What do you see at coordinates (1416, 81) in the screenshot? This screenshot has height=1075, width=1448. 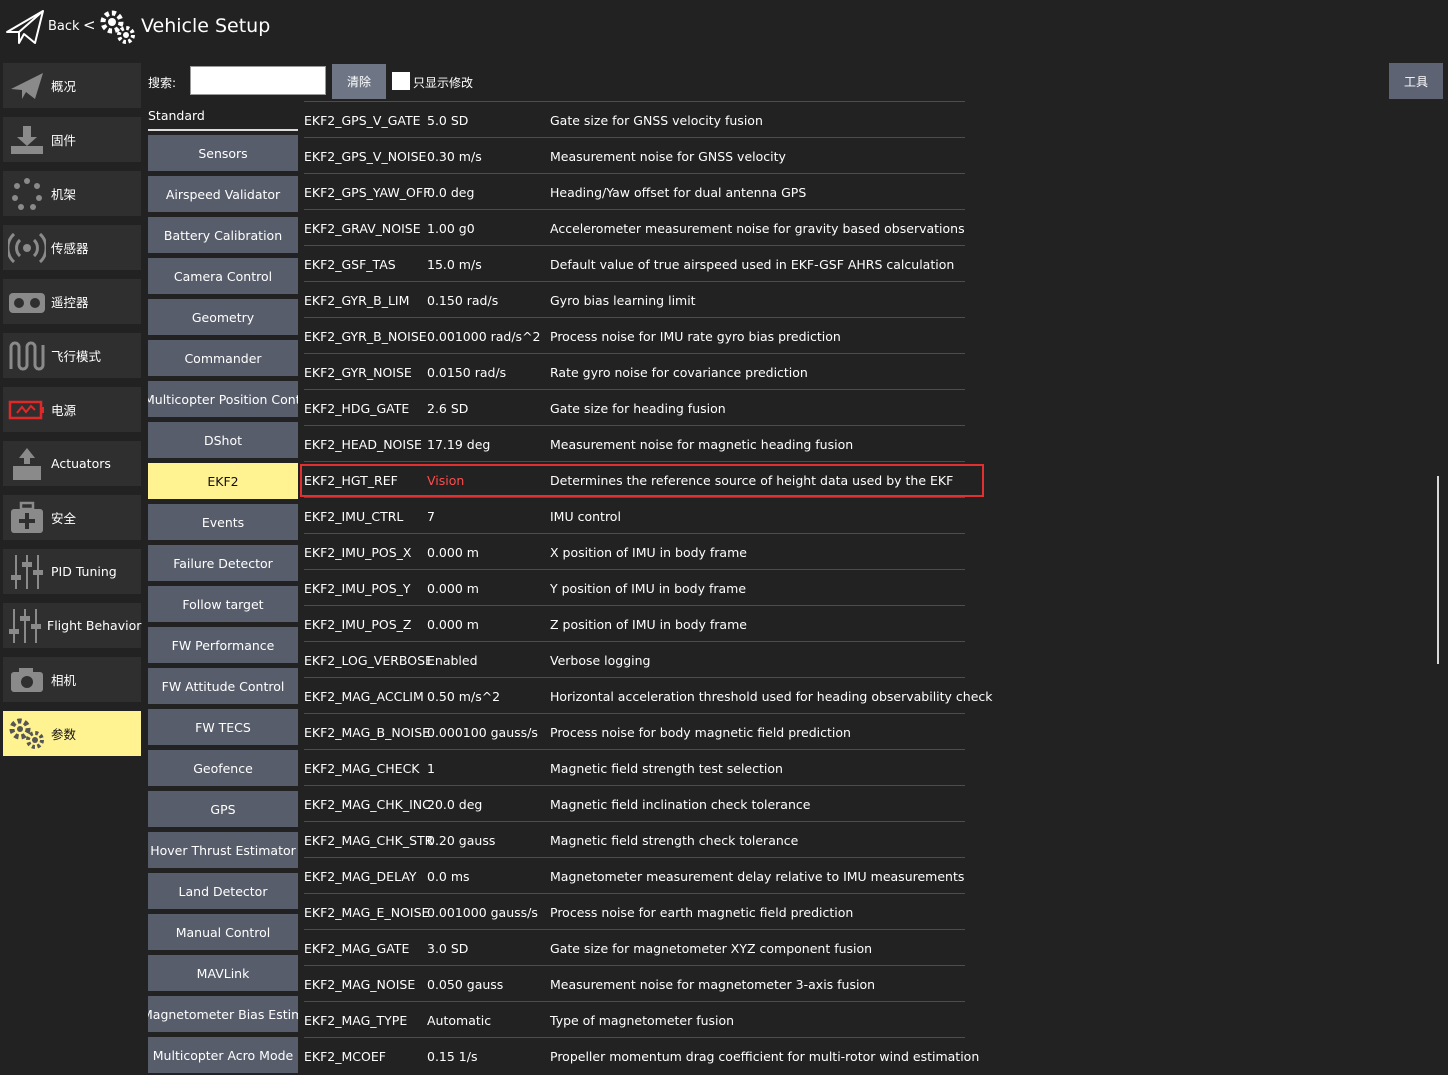 I see `tools-button: 工具` at bounding box center [1416, 81].